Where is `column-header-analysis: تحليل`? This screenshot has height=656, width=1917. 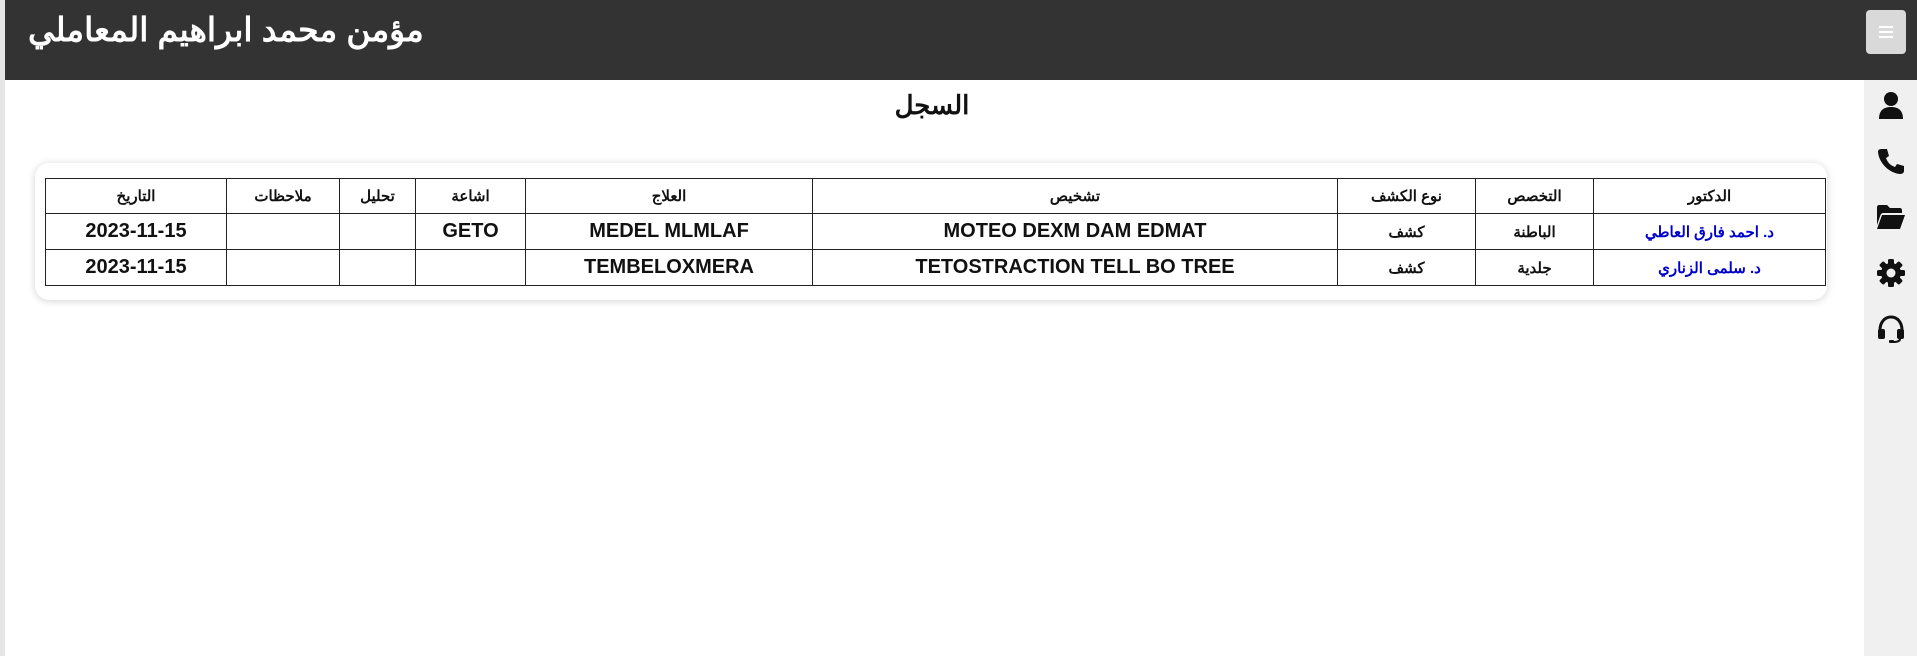
column-header-analysis: تحليل is located at coordinates (377, 196).